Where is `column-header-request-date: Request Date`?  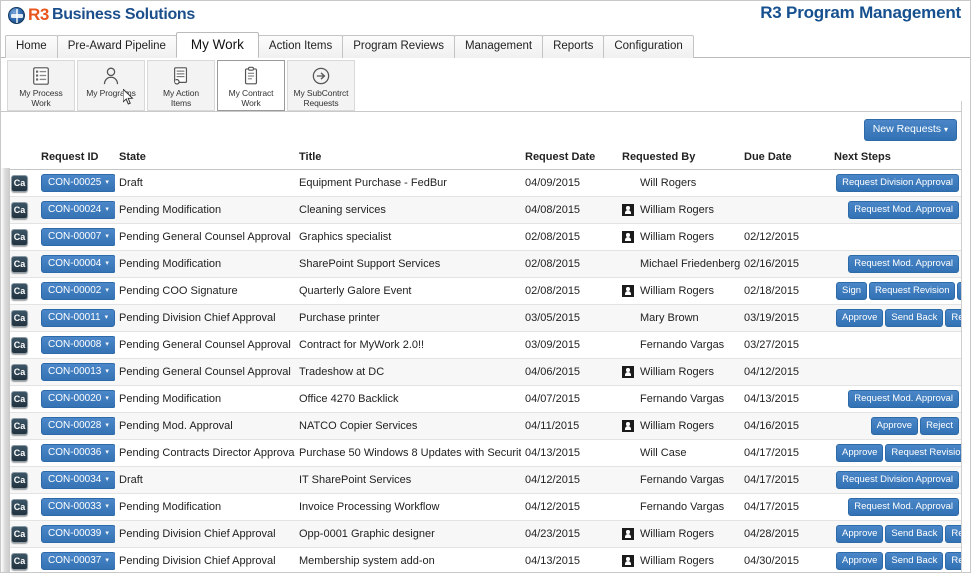
column-header-request-date: Request Date is located at coordinates (569, 158).